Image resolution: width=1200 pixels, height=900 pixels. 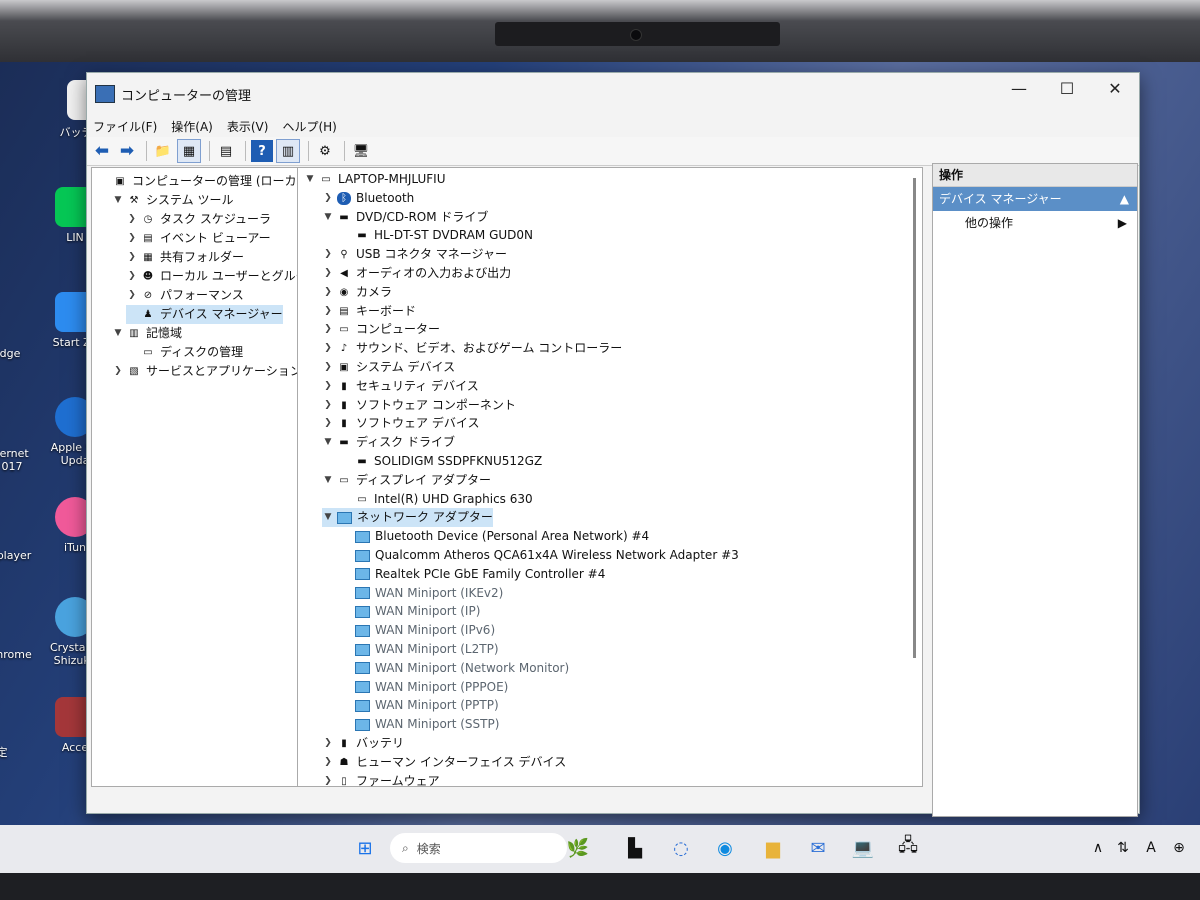 What do you see at coordinates (419, 405) in the screenshot?
I see `device-tree-item: ❯ ▮ ソフトウェア コンポーネント` at bounding box center [419, 405].